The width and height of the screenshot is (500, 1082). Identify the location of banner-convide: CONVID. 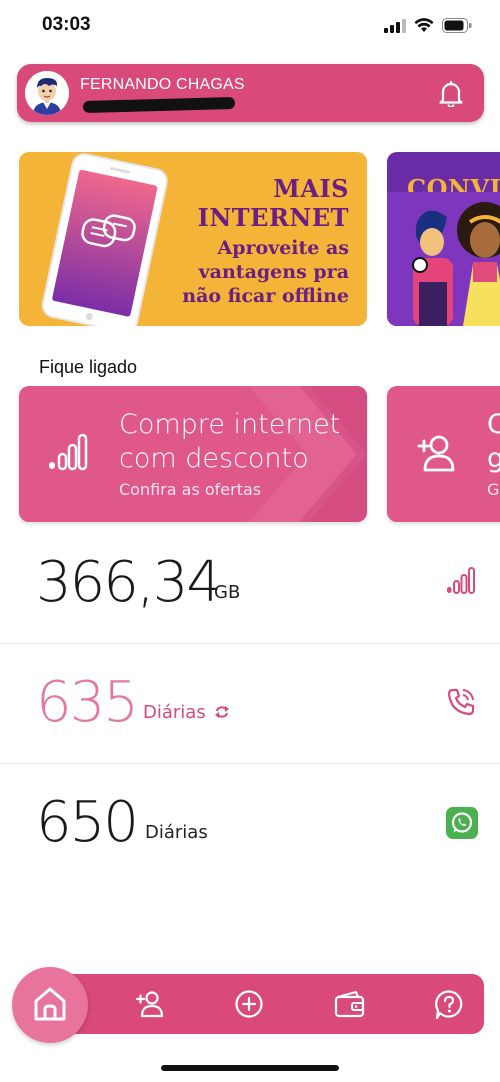
(443, 239).